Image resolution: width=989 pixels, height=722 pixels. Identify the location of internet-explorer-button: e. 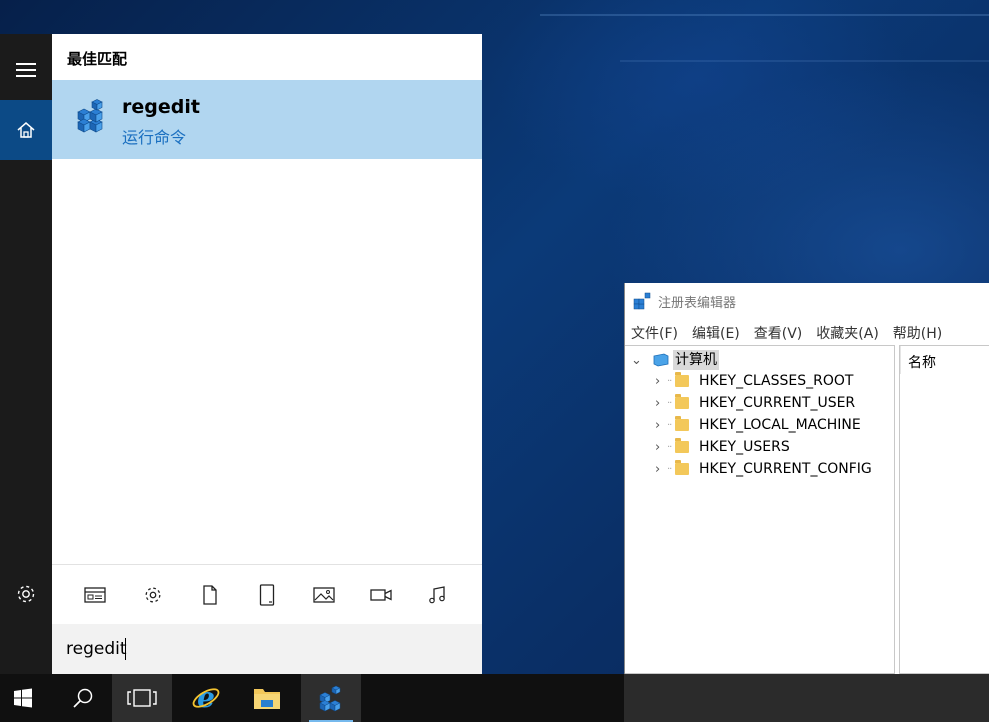
(206, 698).